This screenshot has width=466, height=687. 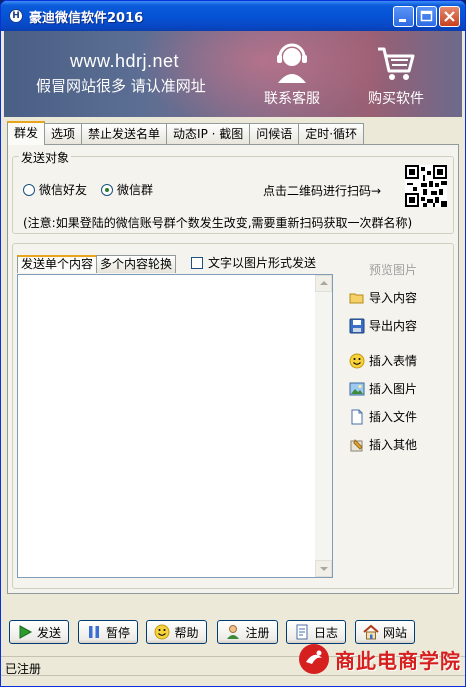 I want to click on export-content-button: 导出内容, so click(x=383, y=325).